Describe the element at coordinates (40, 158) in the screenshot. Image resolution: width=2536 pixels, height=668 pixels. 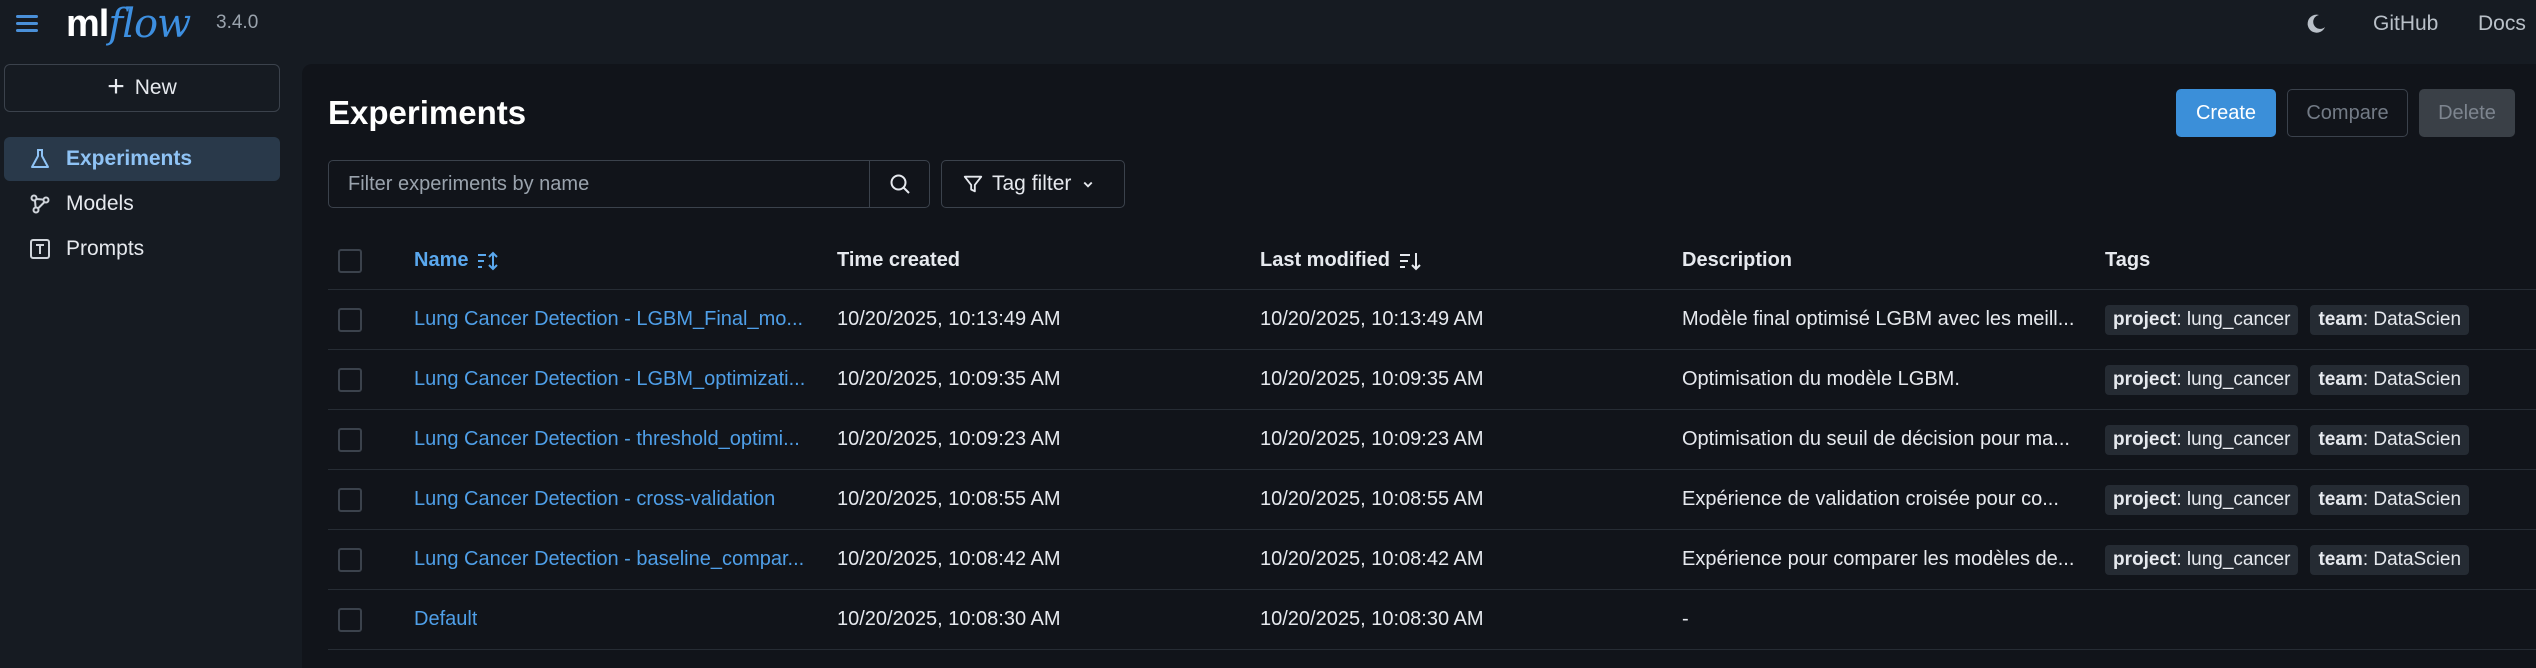
I see `beaker-icon` at that location.